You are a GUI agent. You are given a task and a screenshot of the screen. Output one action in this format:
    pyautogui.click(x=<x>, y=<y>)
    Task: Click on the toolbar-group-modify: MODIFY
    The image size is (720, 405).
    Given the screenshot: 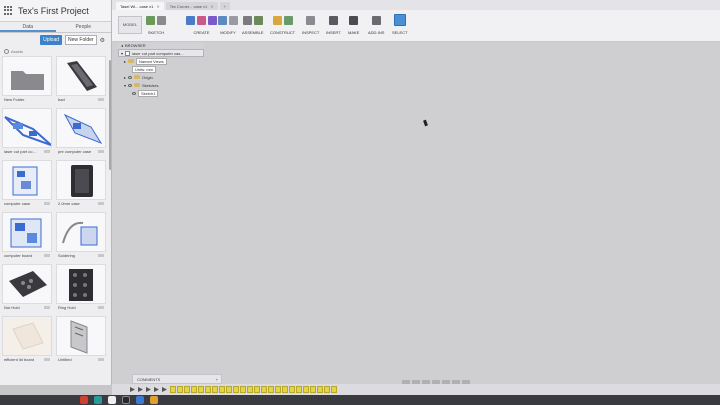 What is the action you would take?
    pyautogui.click(x=228, y=24)
    